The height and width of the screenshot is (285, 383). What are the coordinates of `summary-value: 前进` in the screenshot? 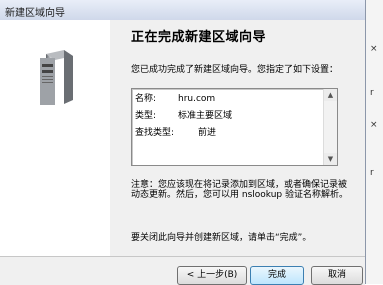 It's located at (207, 133).